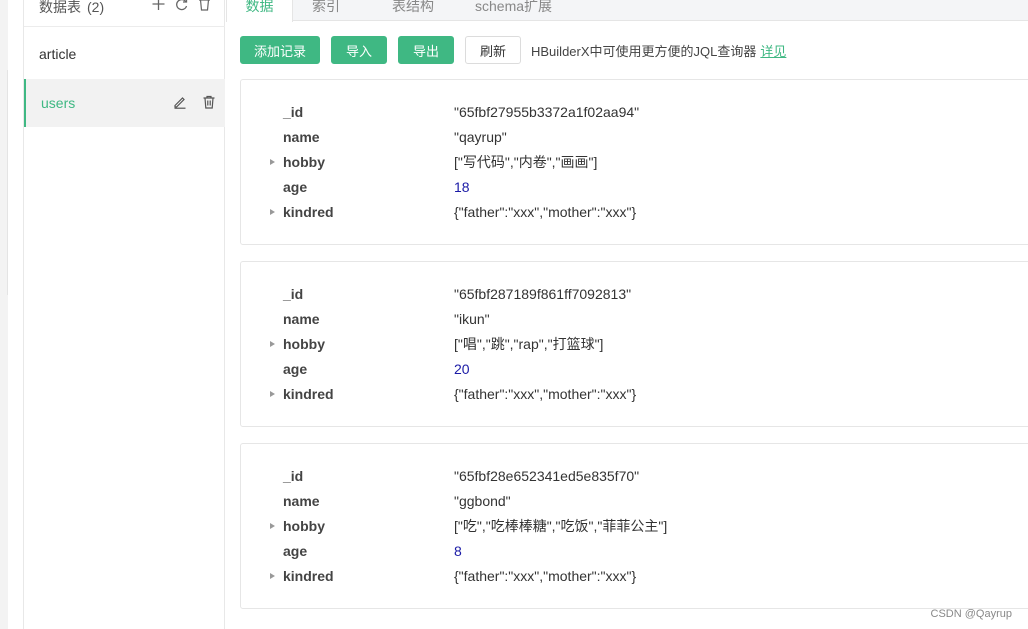 The image size is (1028, 629). I want to click on refresh-icon, so click(181, 5).